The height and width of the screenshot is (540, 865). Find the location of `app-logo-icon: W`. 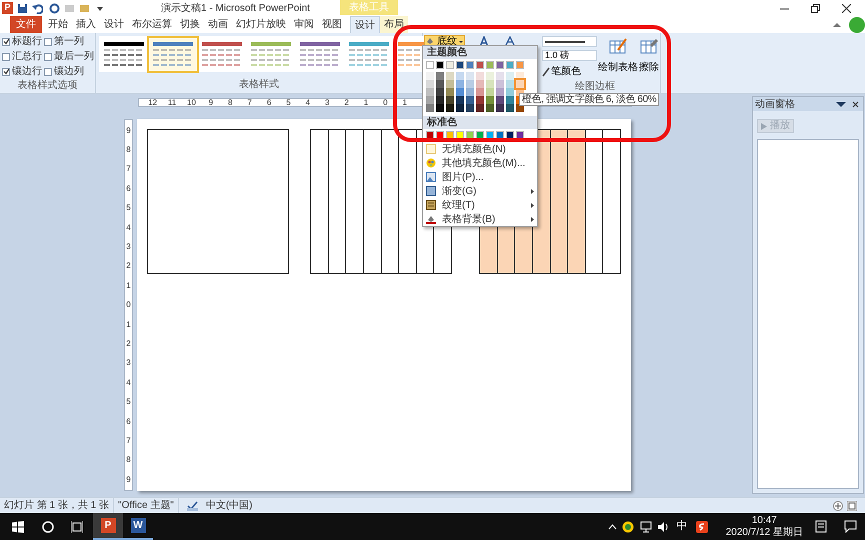

app-logo-icon: W is located at coordinates (138, 525).